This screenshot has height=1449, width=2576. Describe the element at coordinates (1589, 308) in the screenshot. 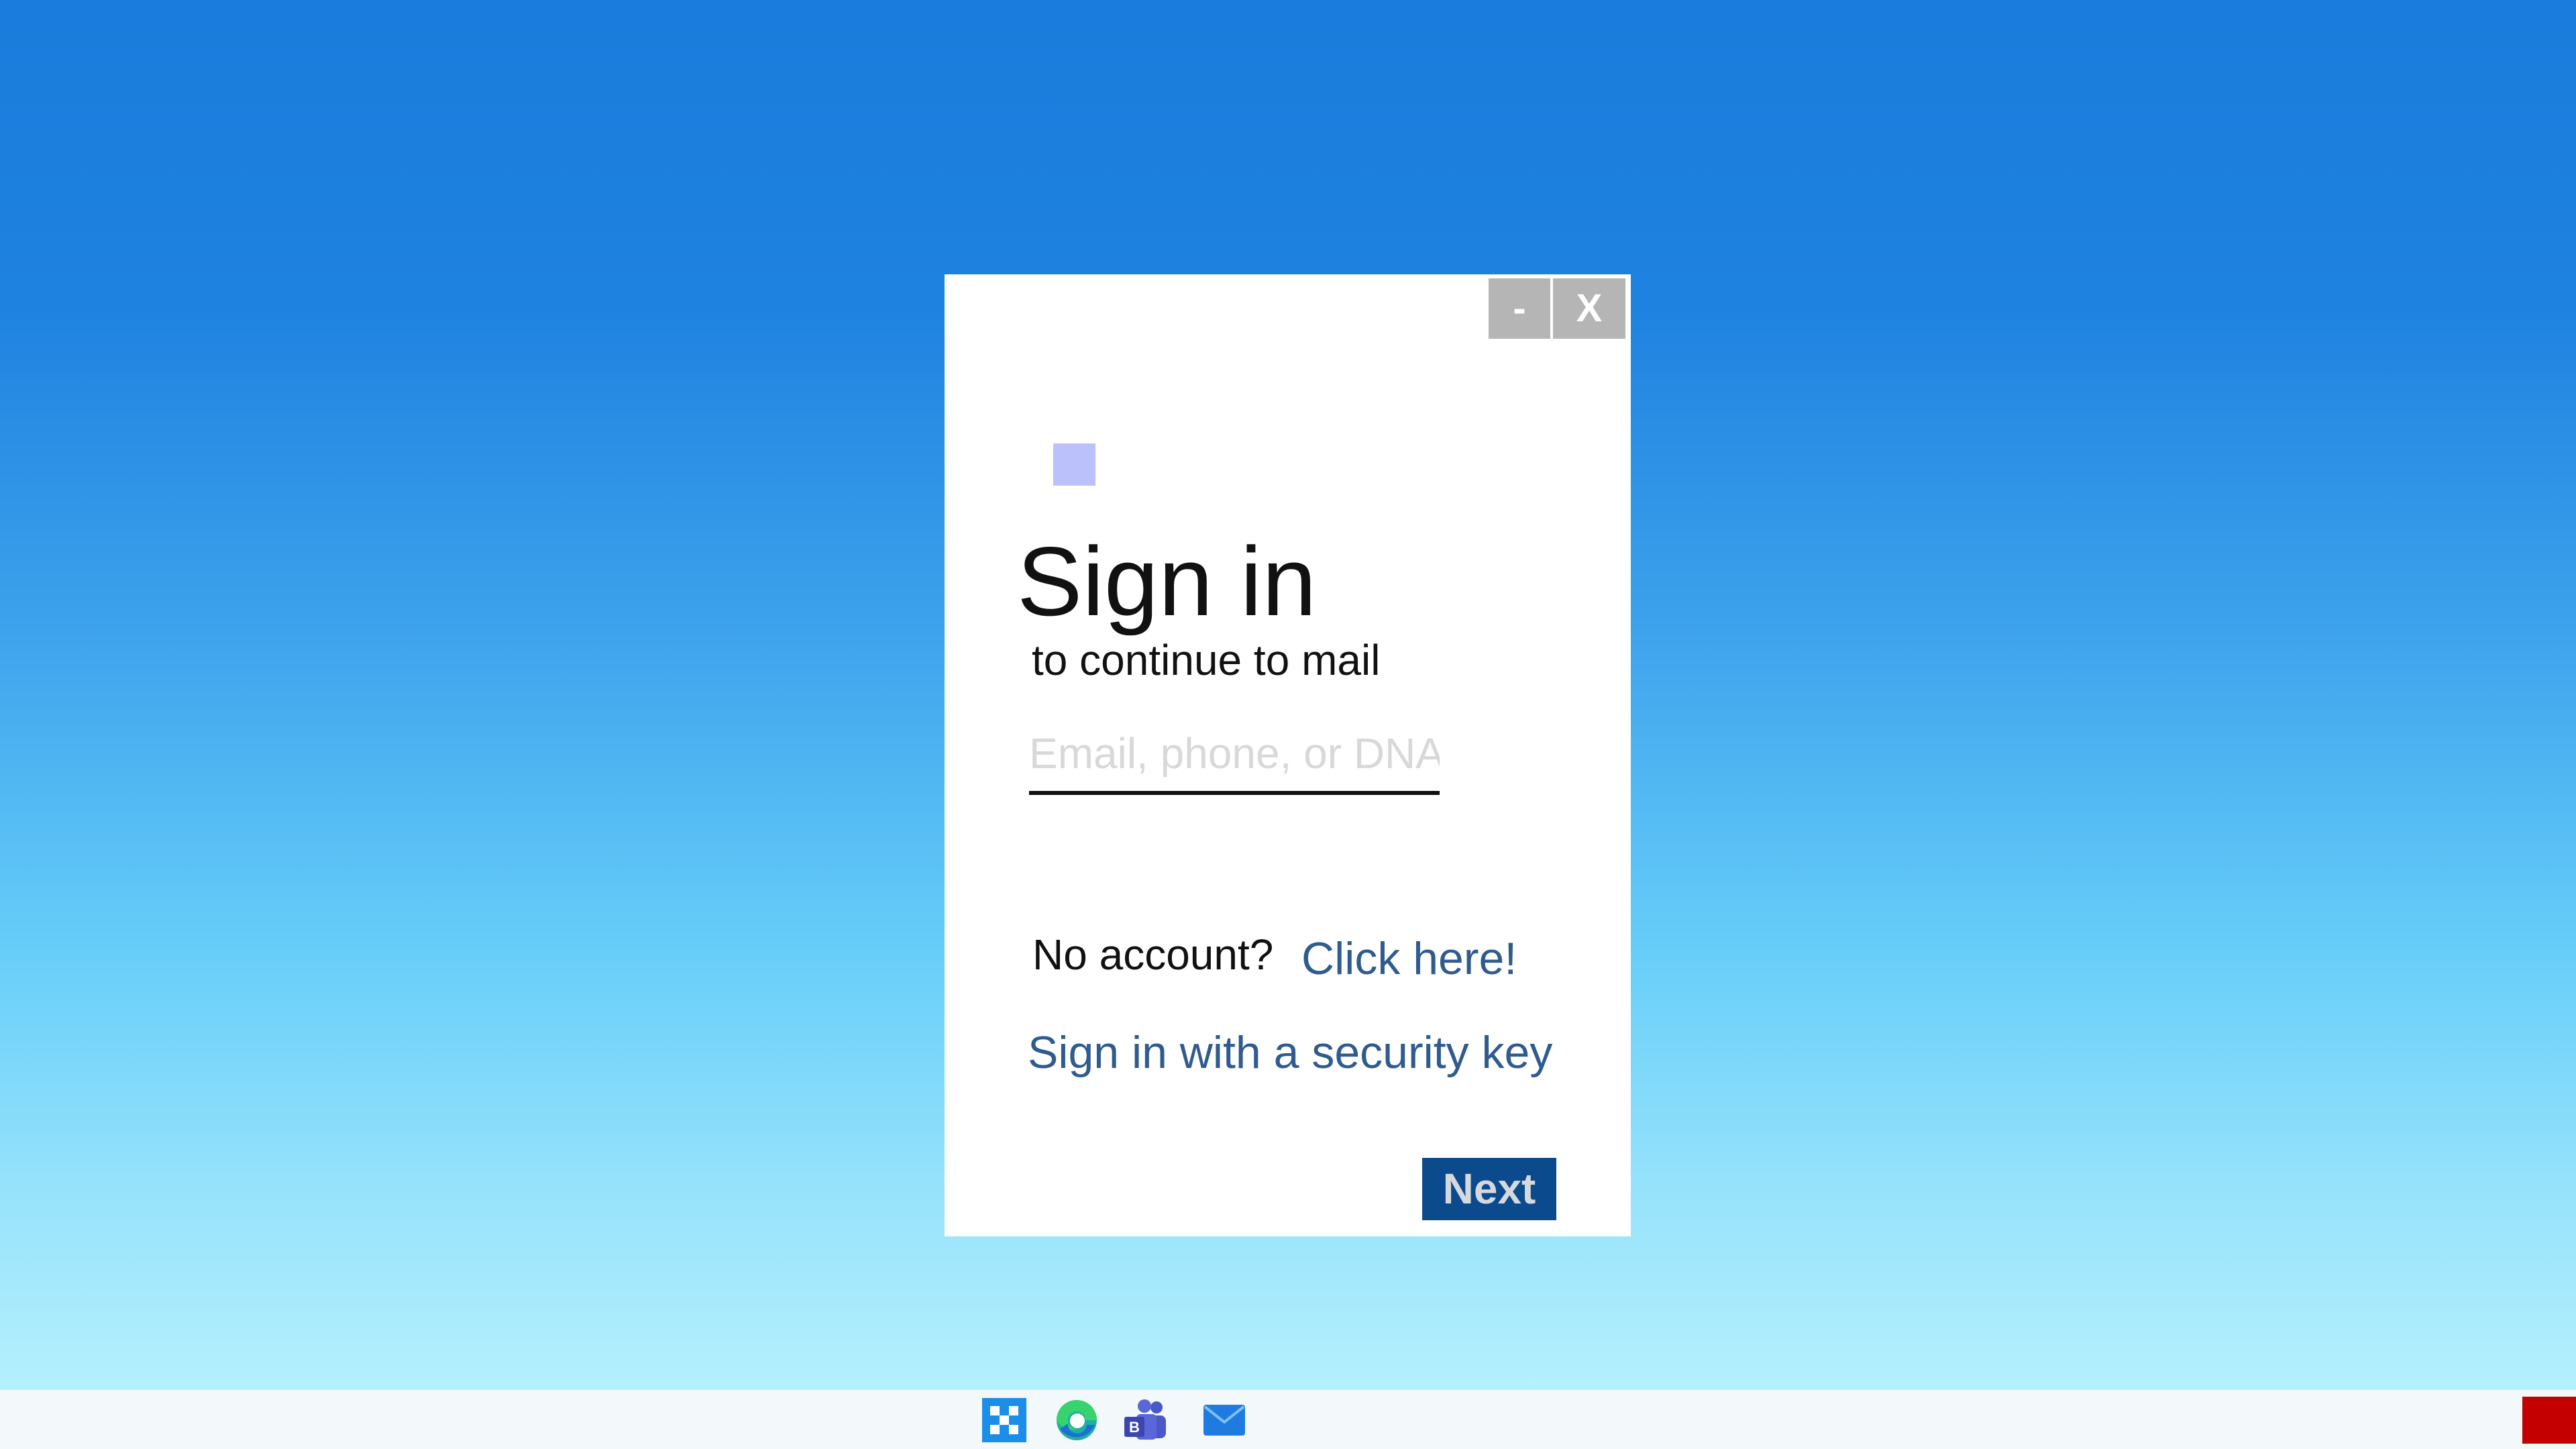

I see `close-button: X` at that location.